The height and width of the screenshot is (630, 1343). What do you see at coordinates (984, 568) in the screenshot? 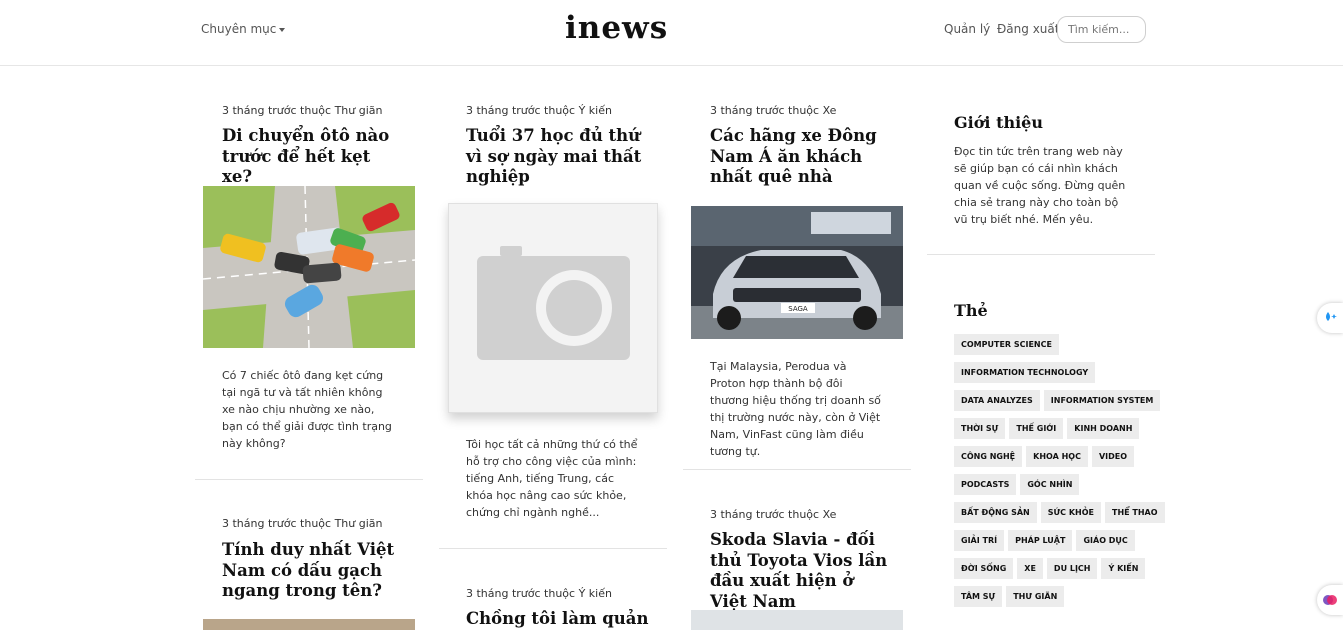
I see `tag-item: Đời sống` at bounding box center [984, 568].